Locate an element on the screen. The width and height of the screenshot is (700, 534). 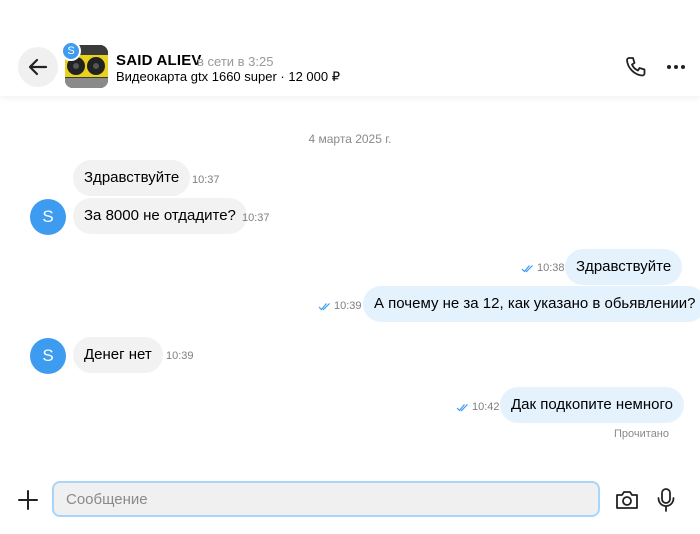
message-time: 10:42 is located at coordinates (486, 407).